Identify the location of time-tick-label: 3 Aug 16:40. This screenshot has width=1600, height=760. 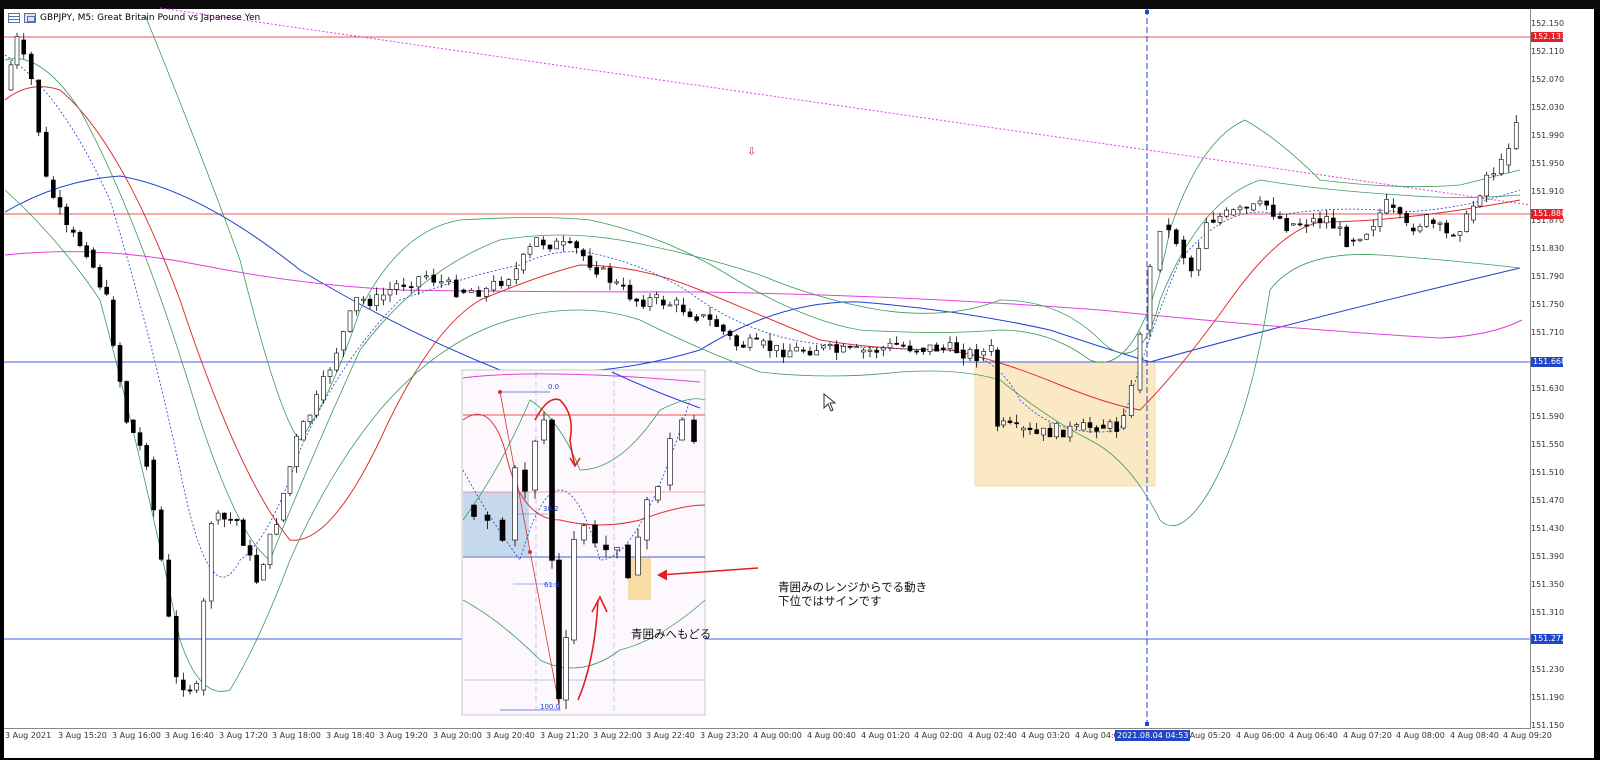
(189, 735).